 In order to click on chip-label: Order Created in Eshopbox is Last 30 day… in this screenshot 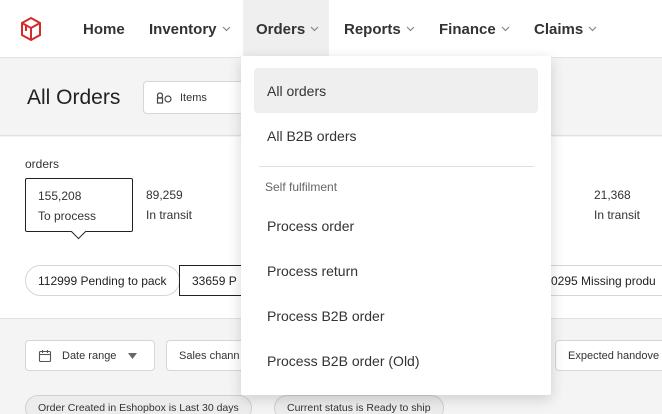, I will do `click(138, 408)`.